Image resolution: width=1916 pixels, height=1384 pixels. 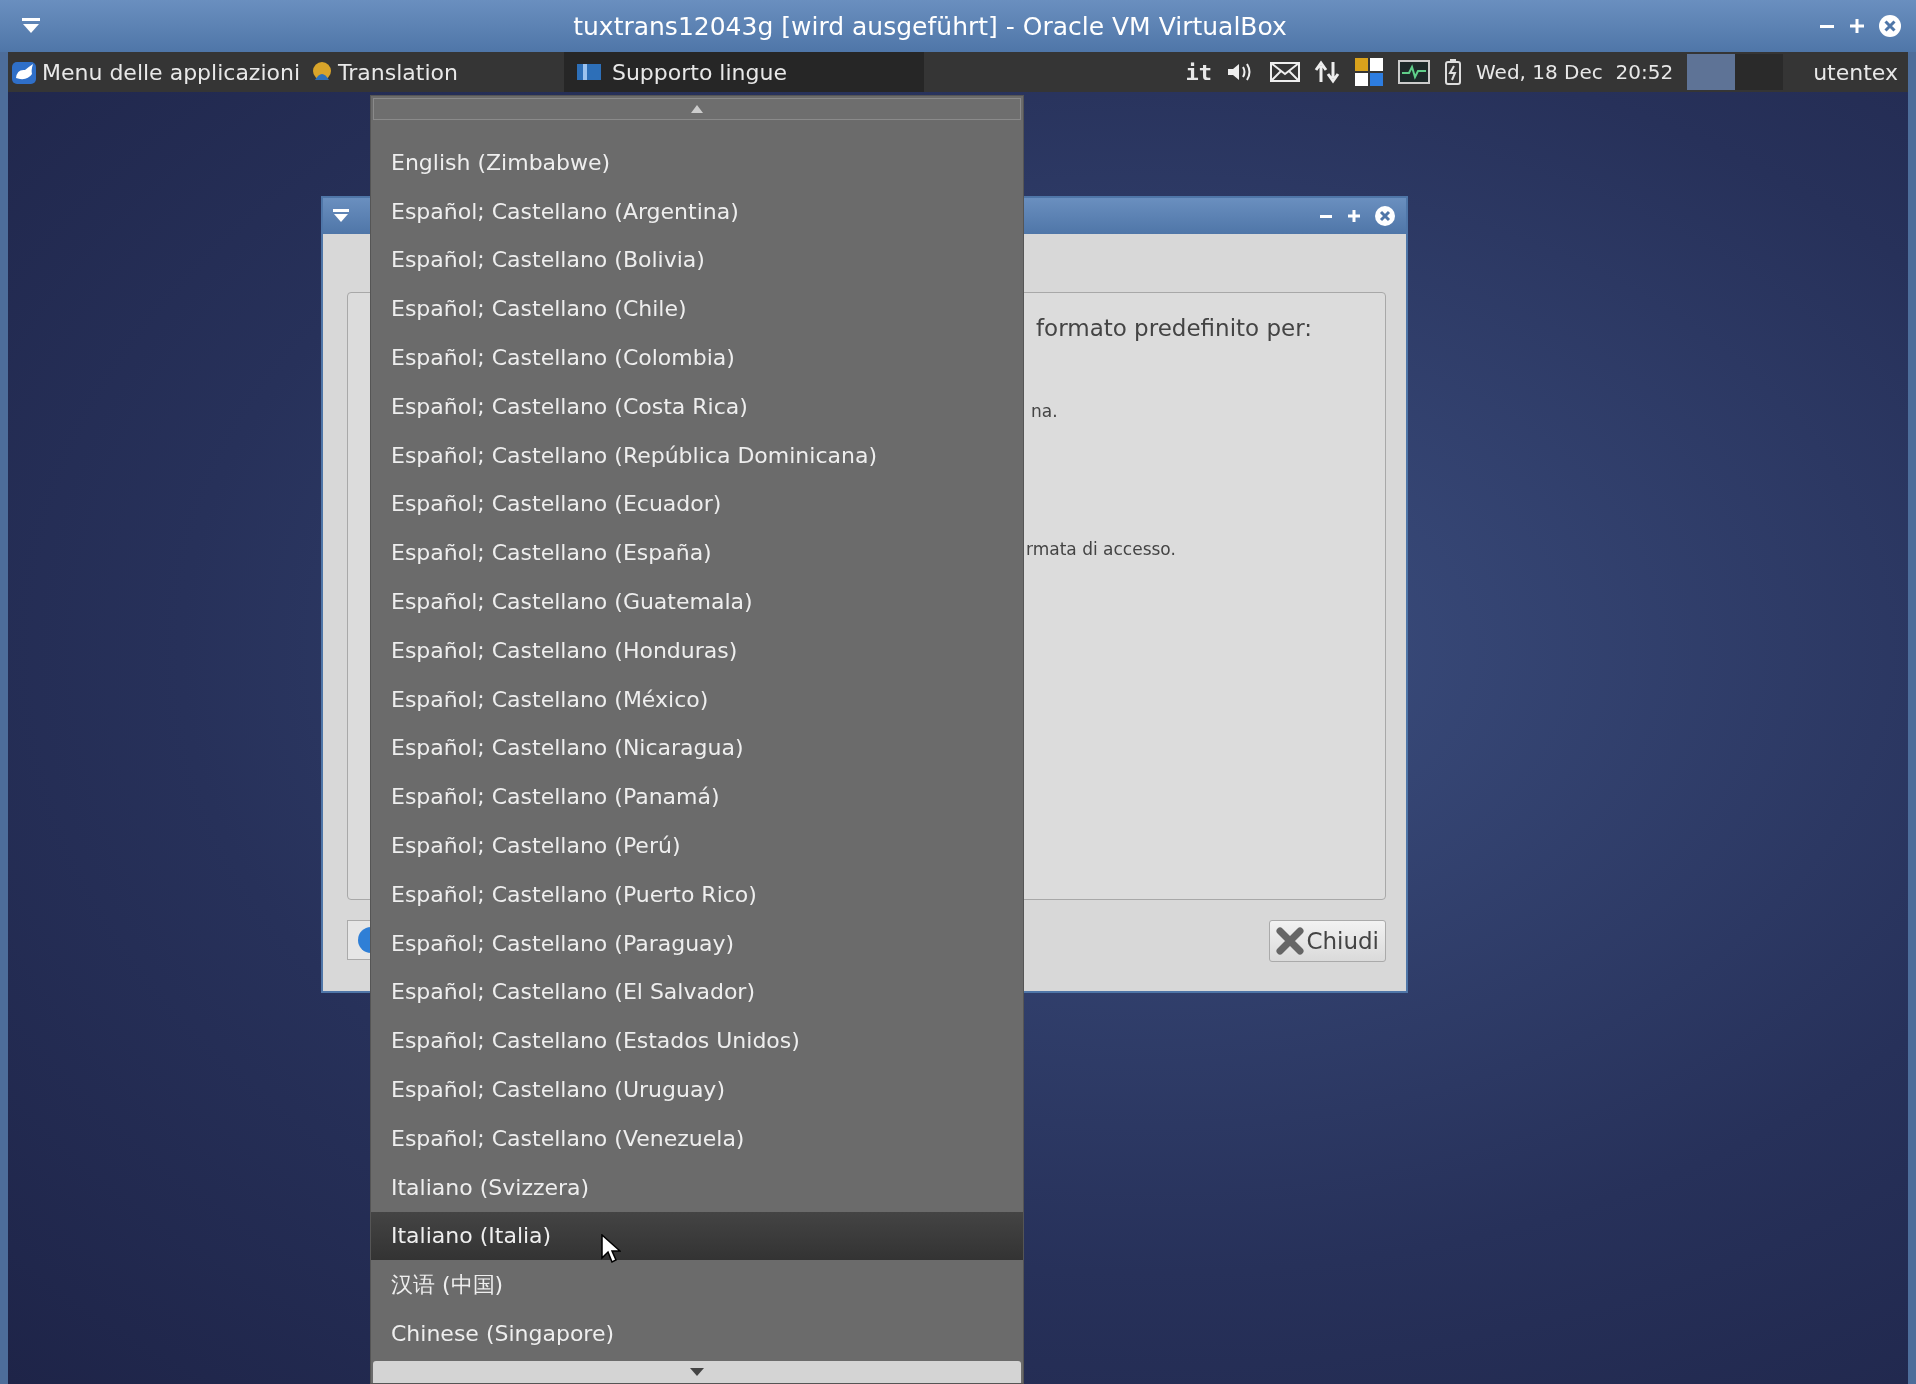 I want to click on down-arrow-icon, so click(x=697, y=1372).